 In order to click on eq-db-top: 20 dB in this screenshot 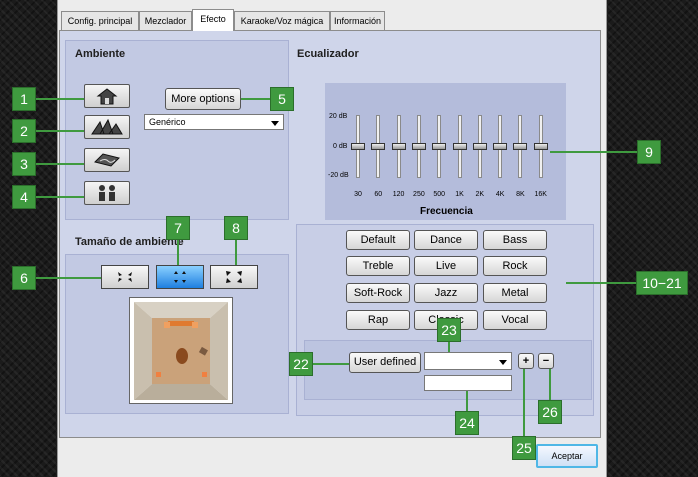, I will do `click(338, 116)`.